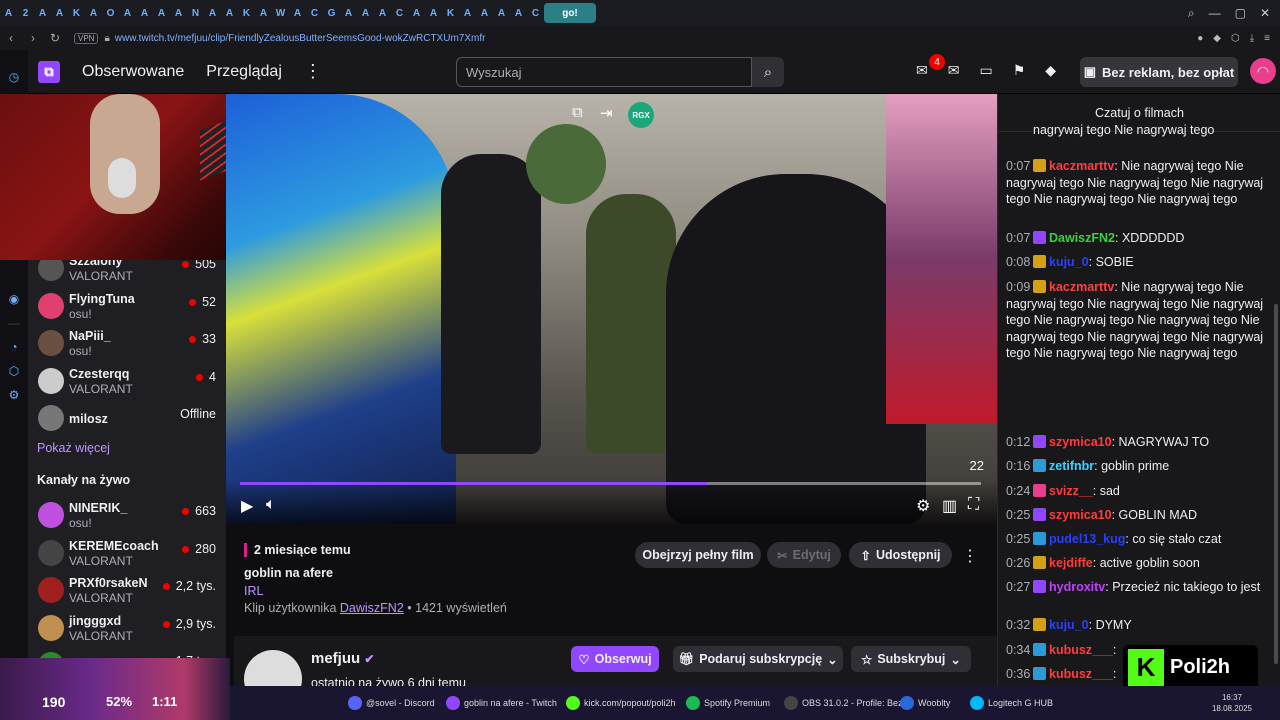 This screenshot has width=1280, height=720. Describe the element at coordinates (768, 72) in the screenshot. I see `search-button: ⌕` at that location.